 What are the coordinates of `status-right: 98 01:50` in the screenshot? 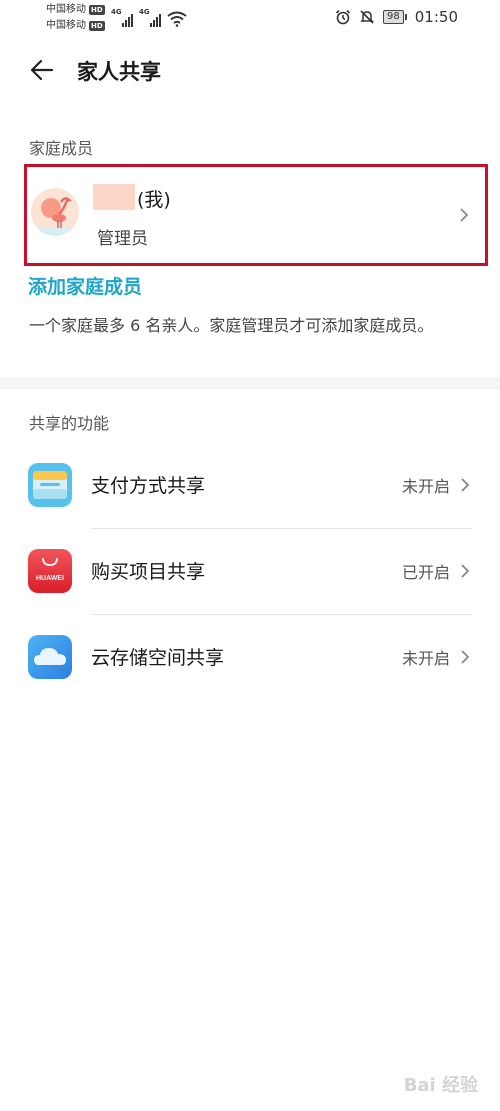 It's located at (396, 17).